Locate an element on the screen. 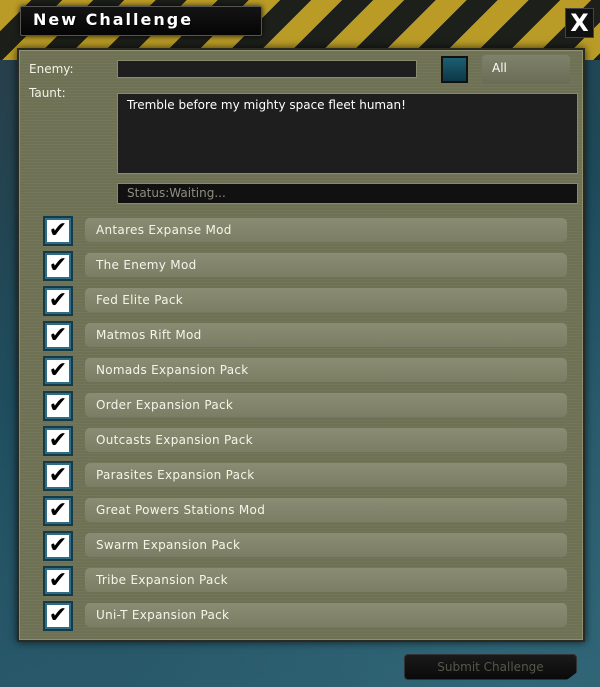  mod-label: The Enemy Mod is located at coordinates (326, 265).